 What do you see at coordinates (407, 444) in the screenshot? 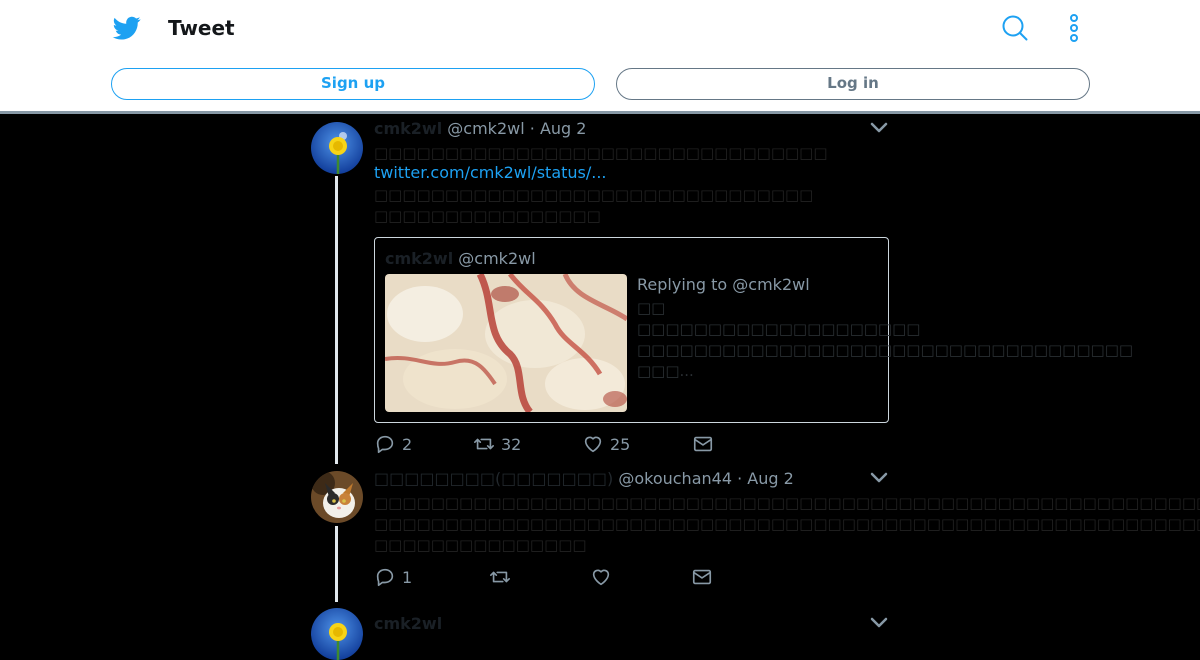
I see `reply-count: 2` at bounding box center [407, 444].